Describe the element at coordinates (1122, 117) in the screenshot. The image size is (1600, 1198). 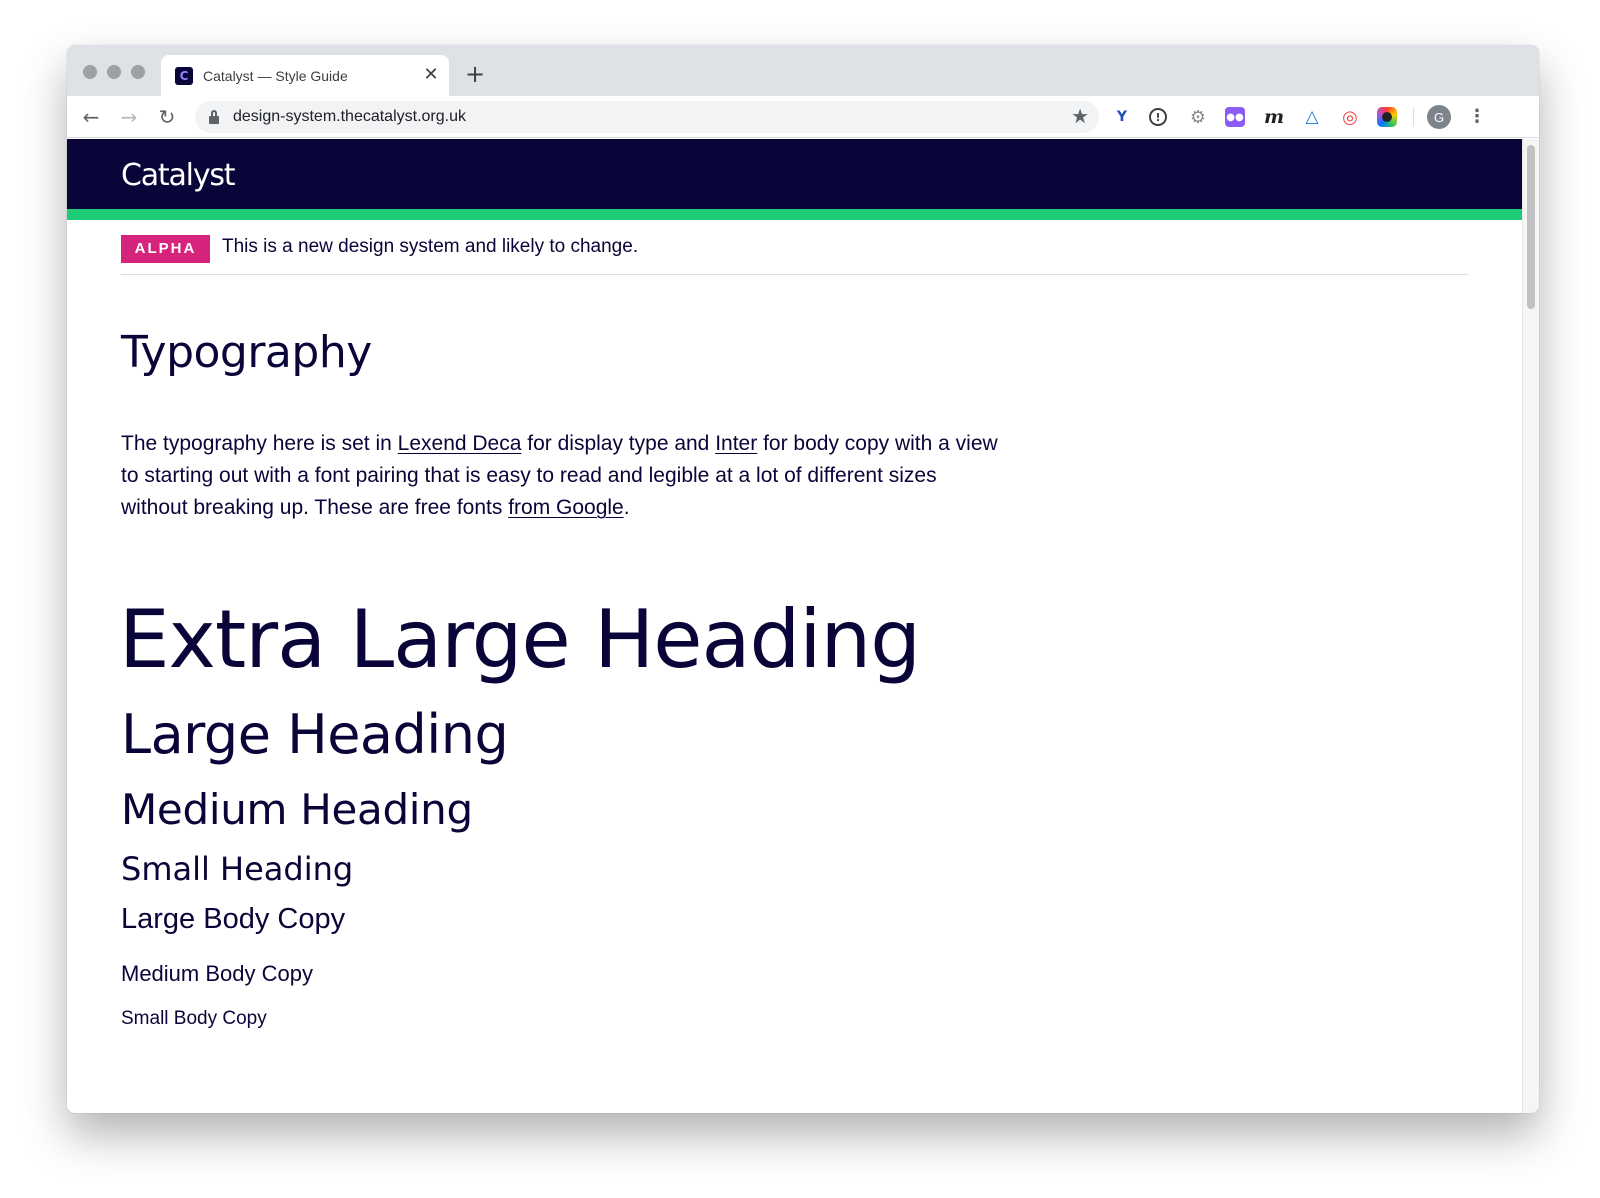
I see `extension-y-icon: Y` at that location.